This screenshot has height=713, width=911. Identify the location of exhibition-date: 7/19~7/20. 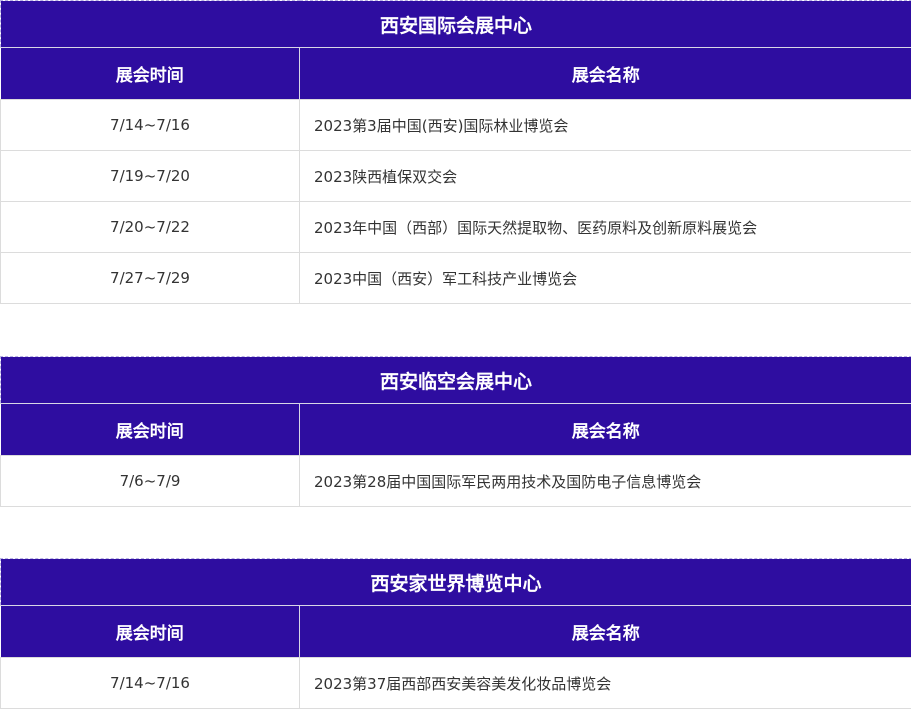
(150, 176).